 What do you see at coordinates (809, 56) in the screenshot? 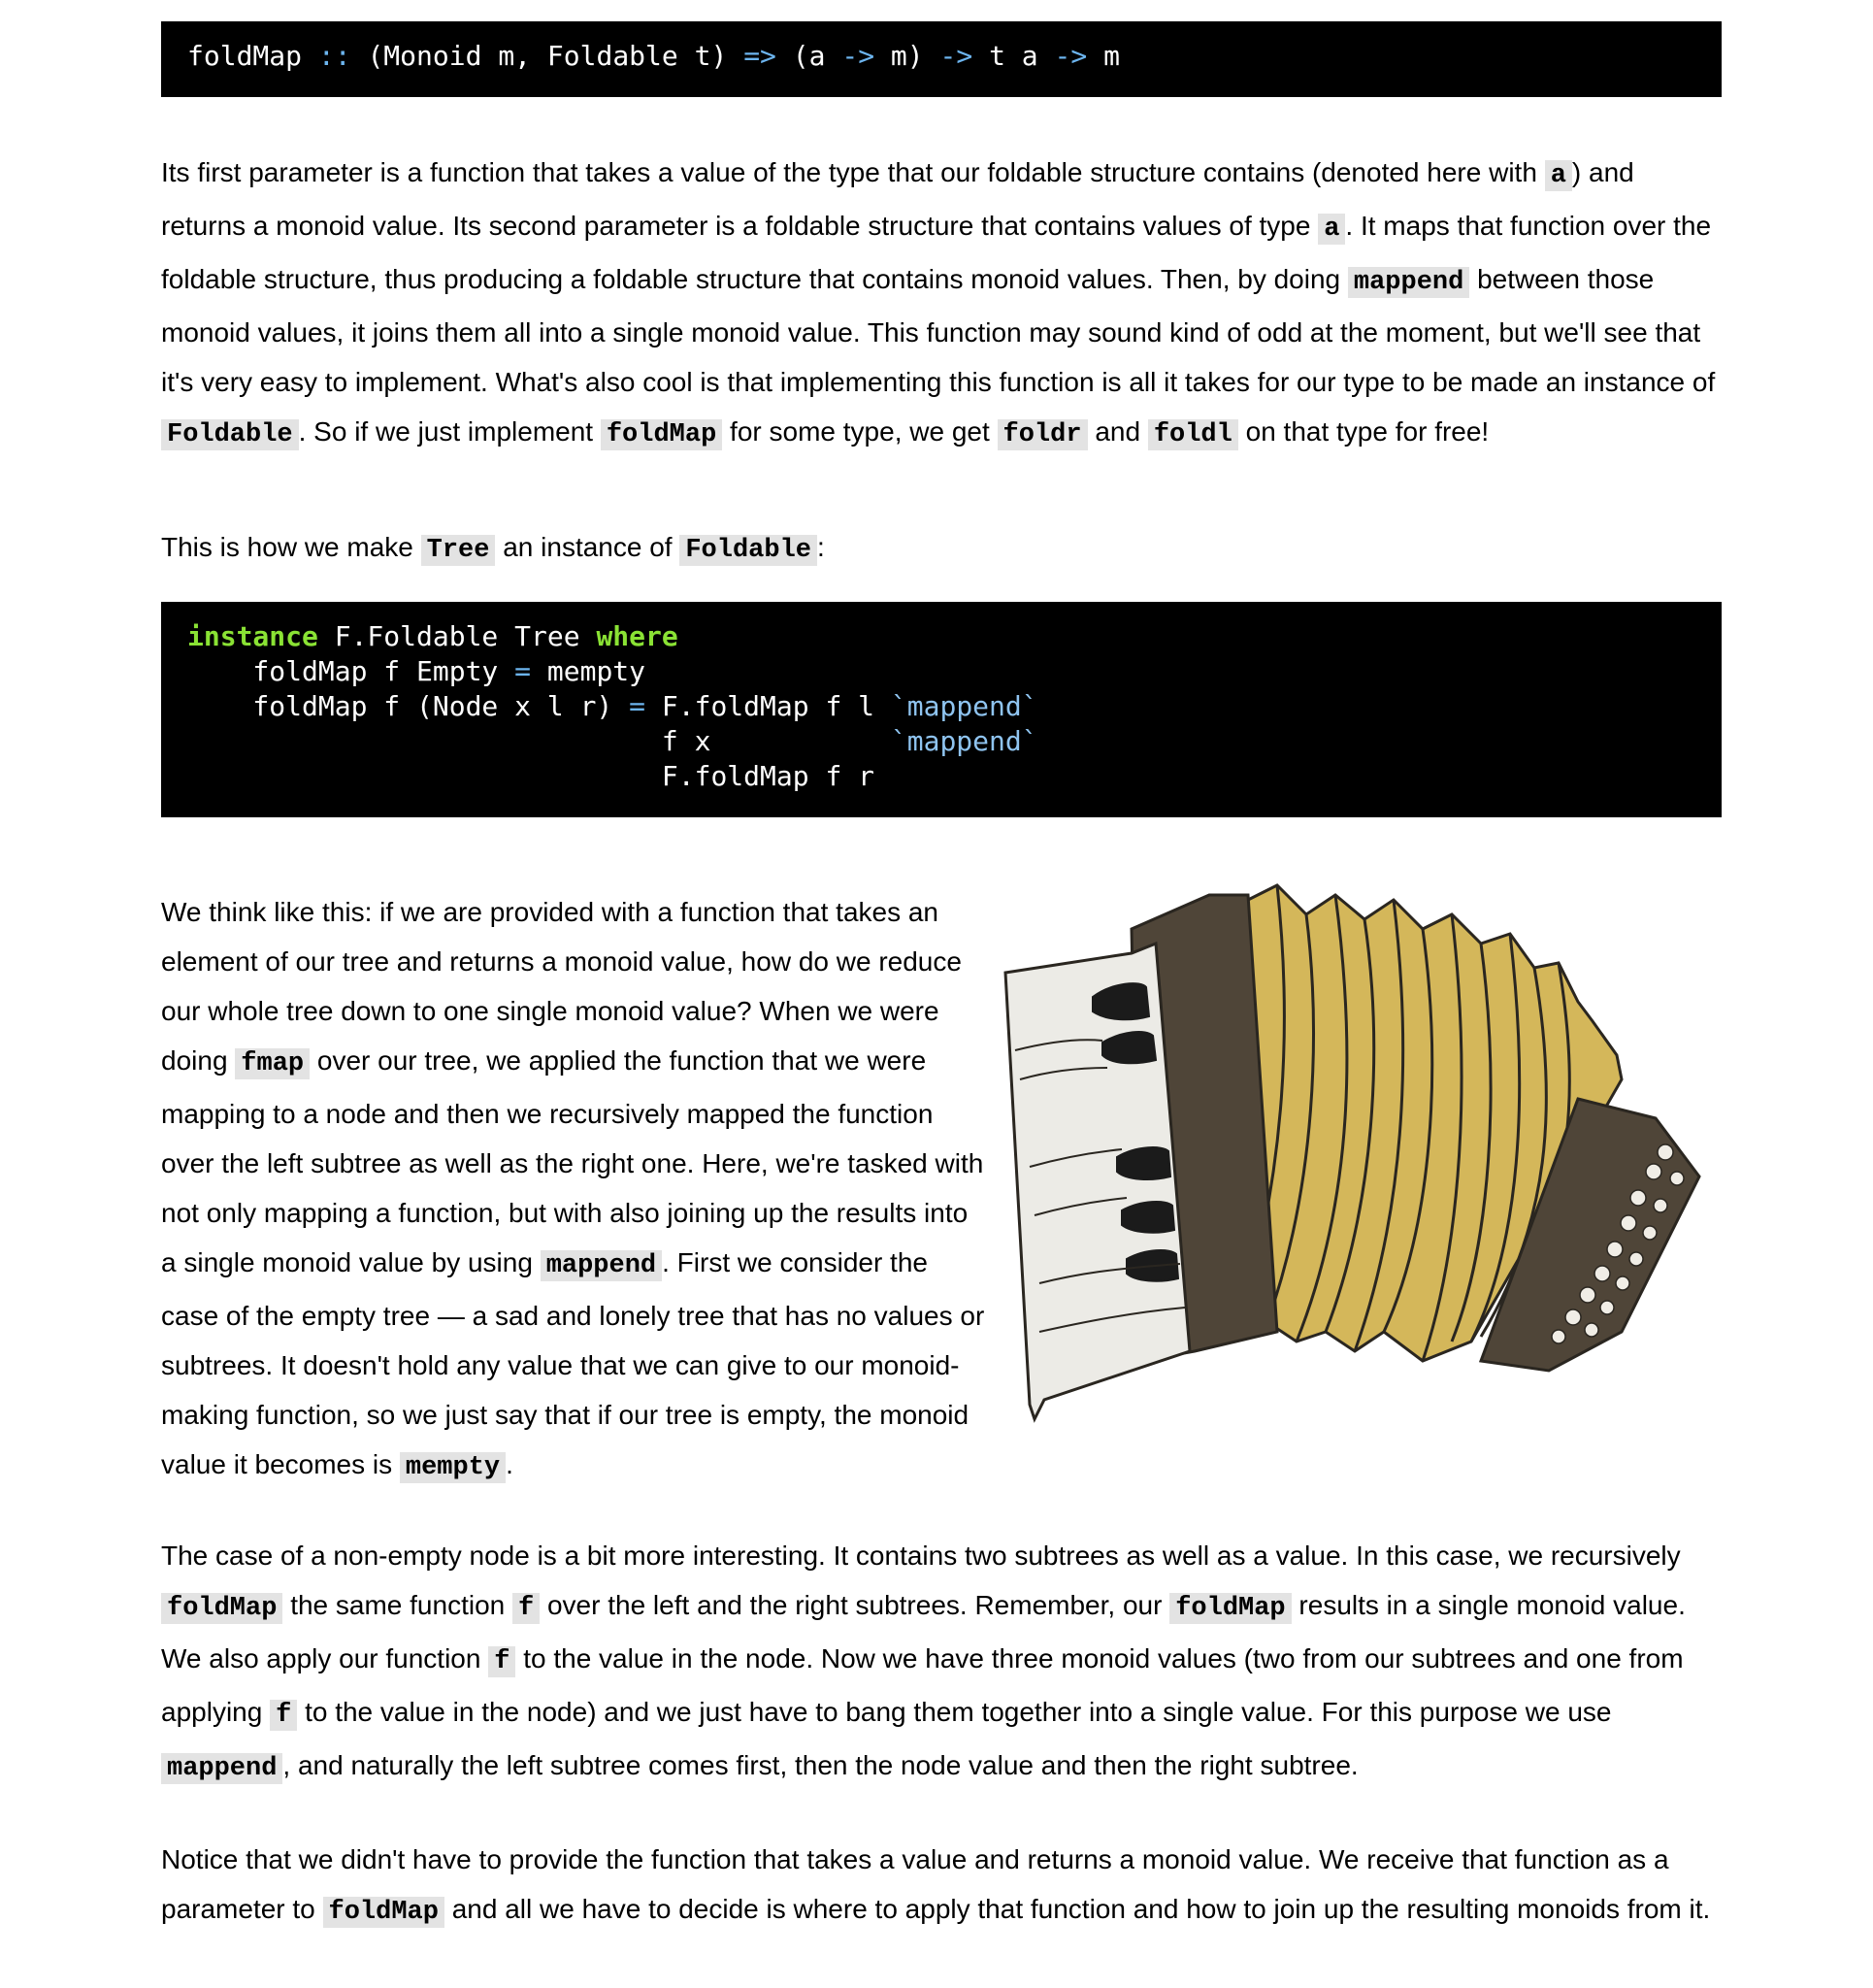
I see `code-arg1: (a` at bounding box center [809, 56].